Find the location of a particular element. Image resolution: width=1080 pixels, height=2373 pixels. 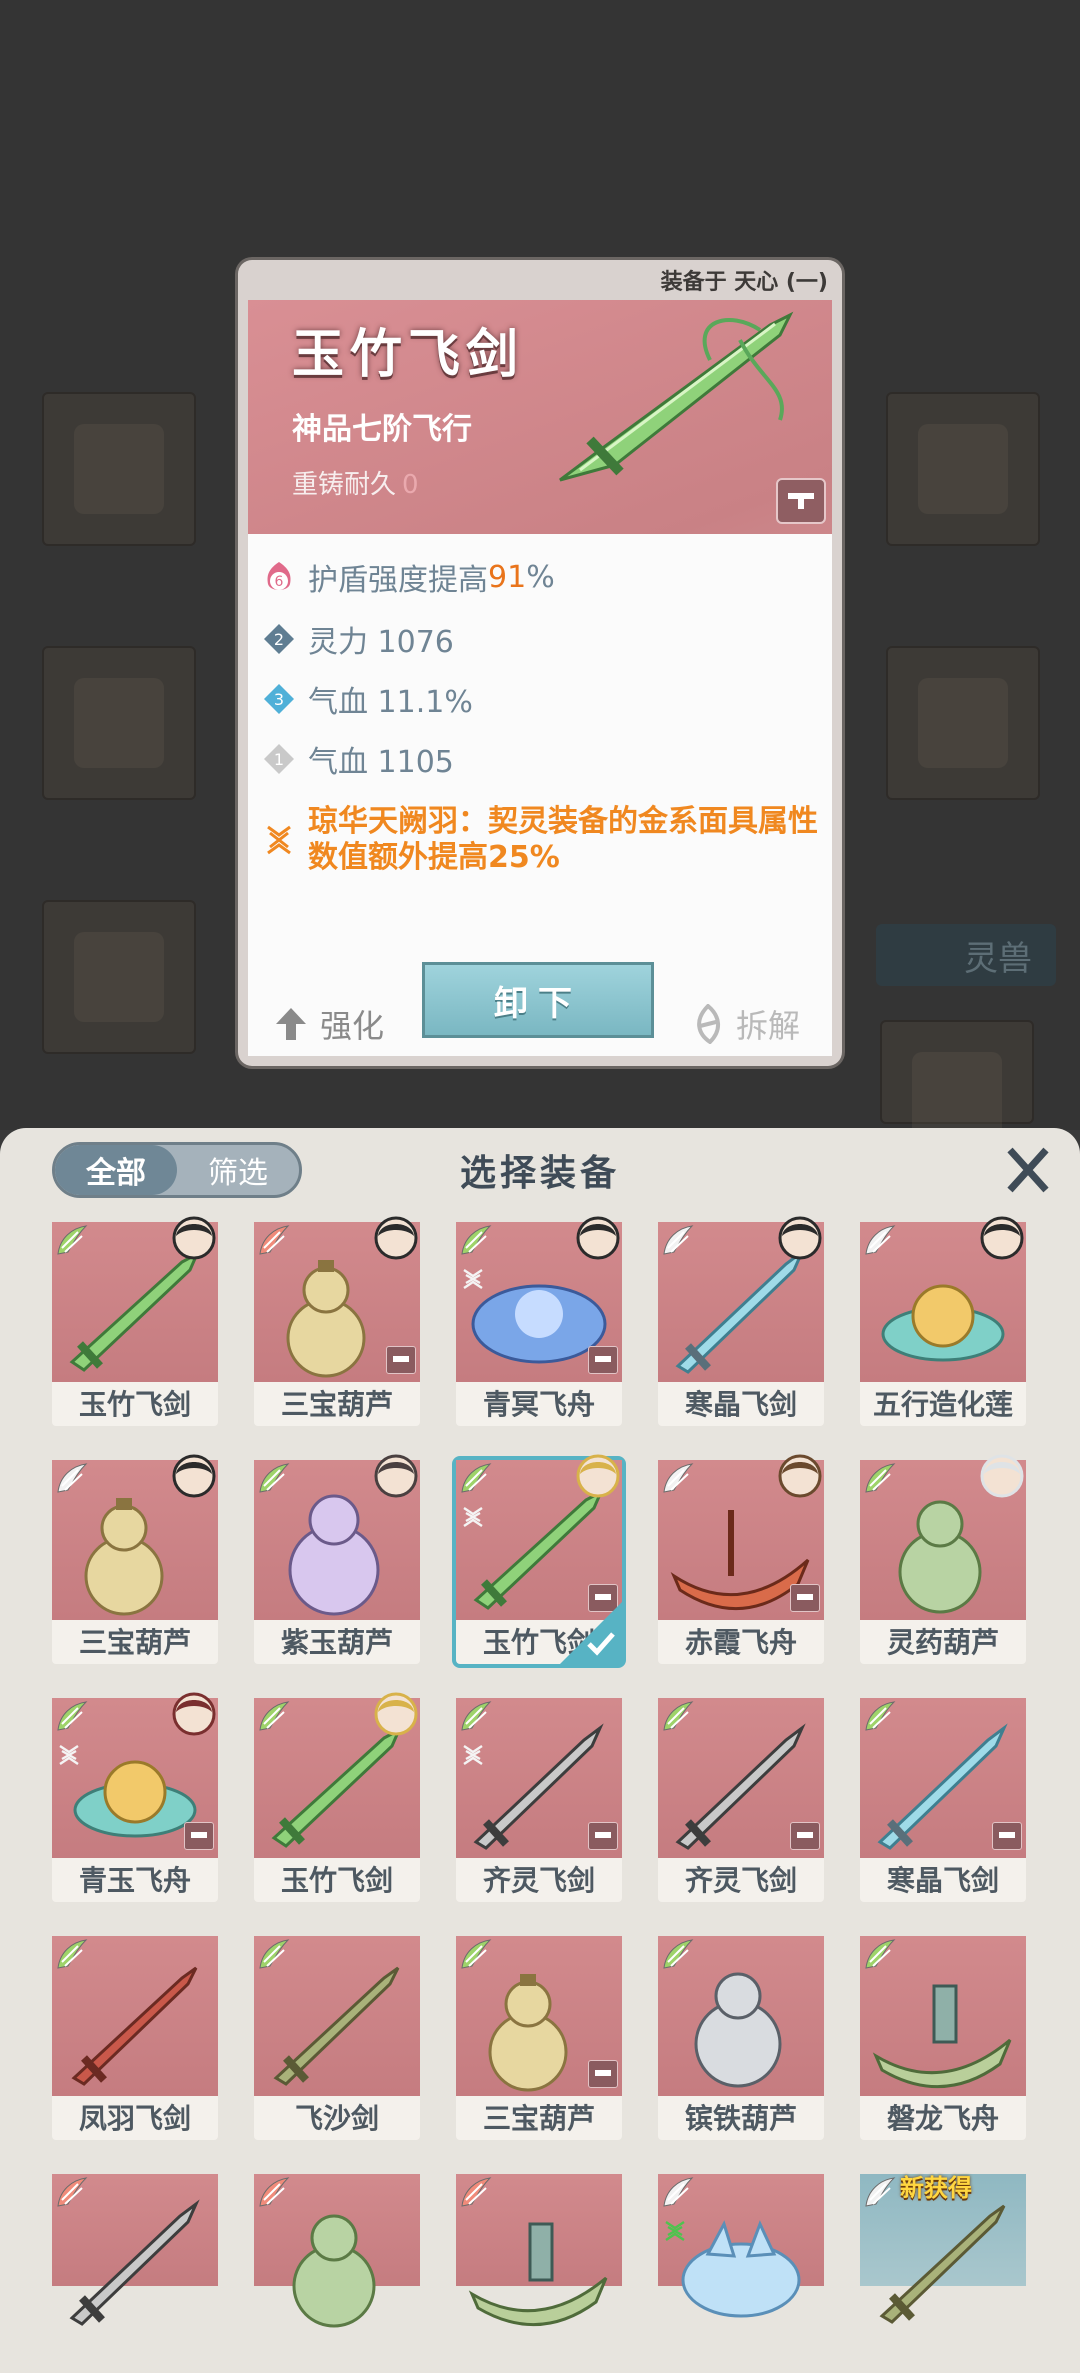

equipment-card: 飞沙剑 is located at coordinates (337, 2038).